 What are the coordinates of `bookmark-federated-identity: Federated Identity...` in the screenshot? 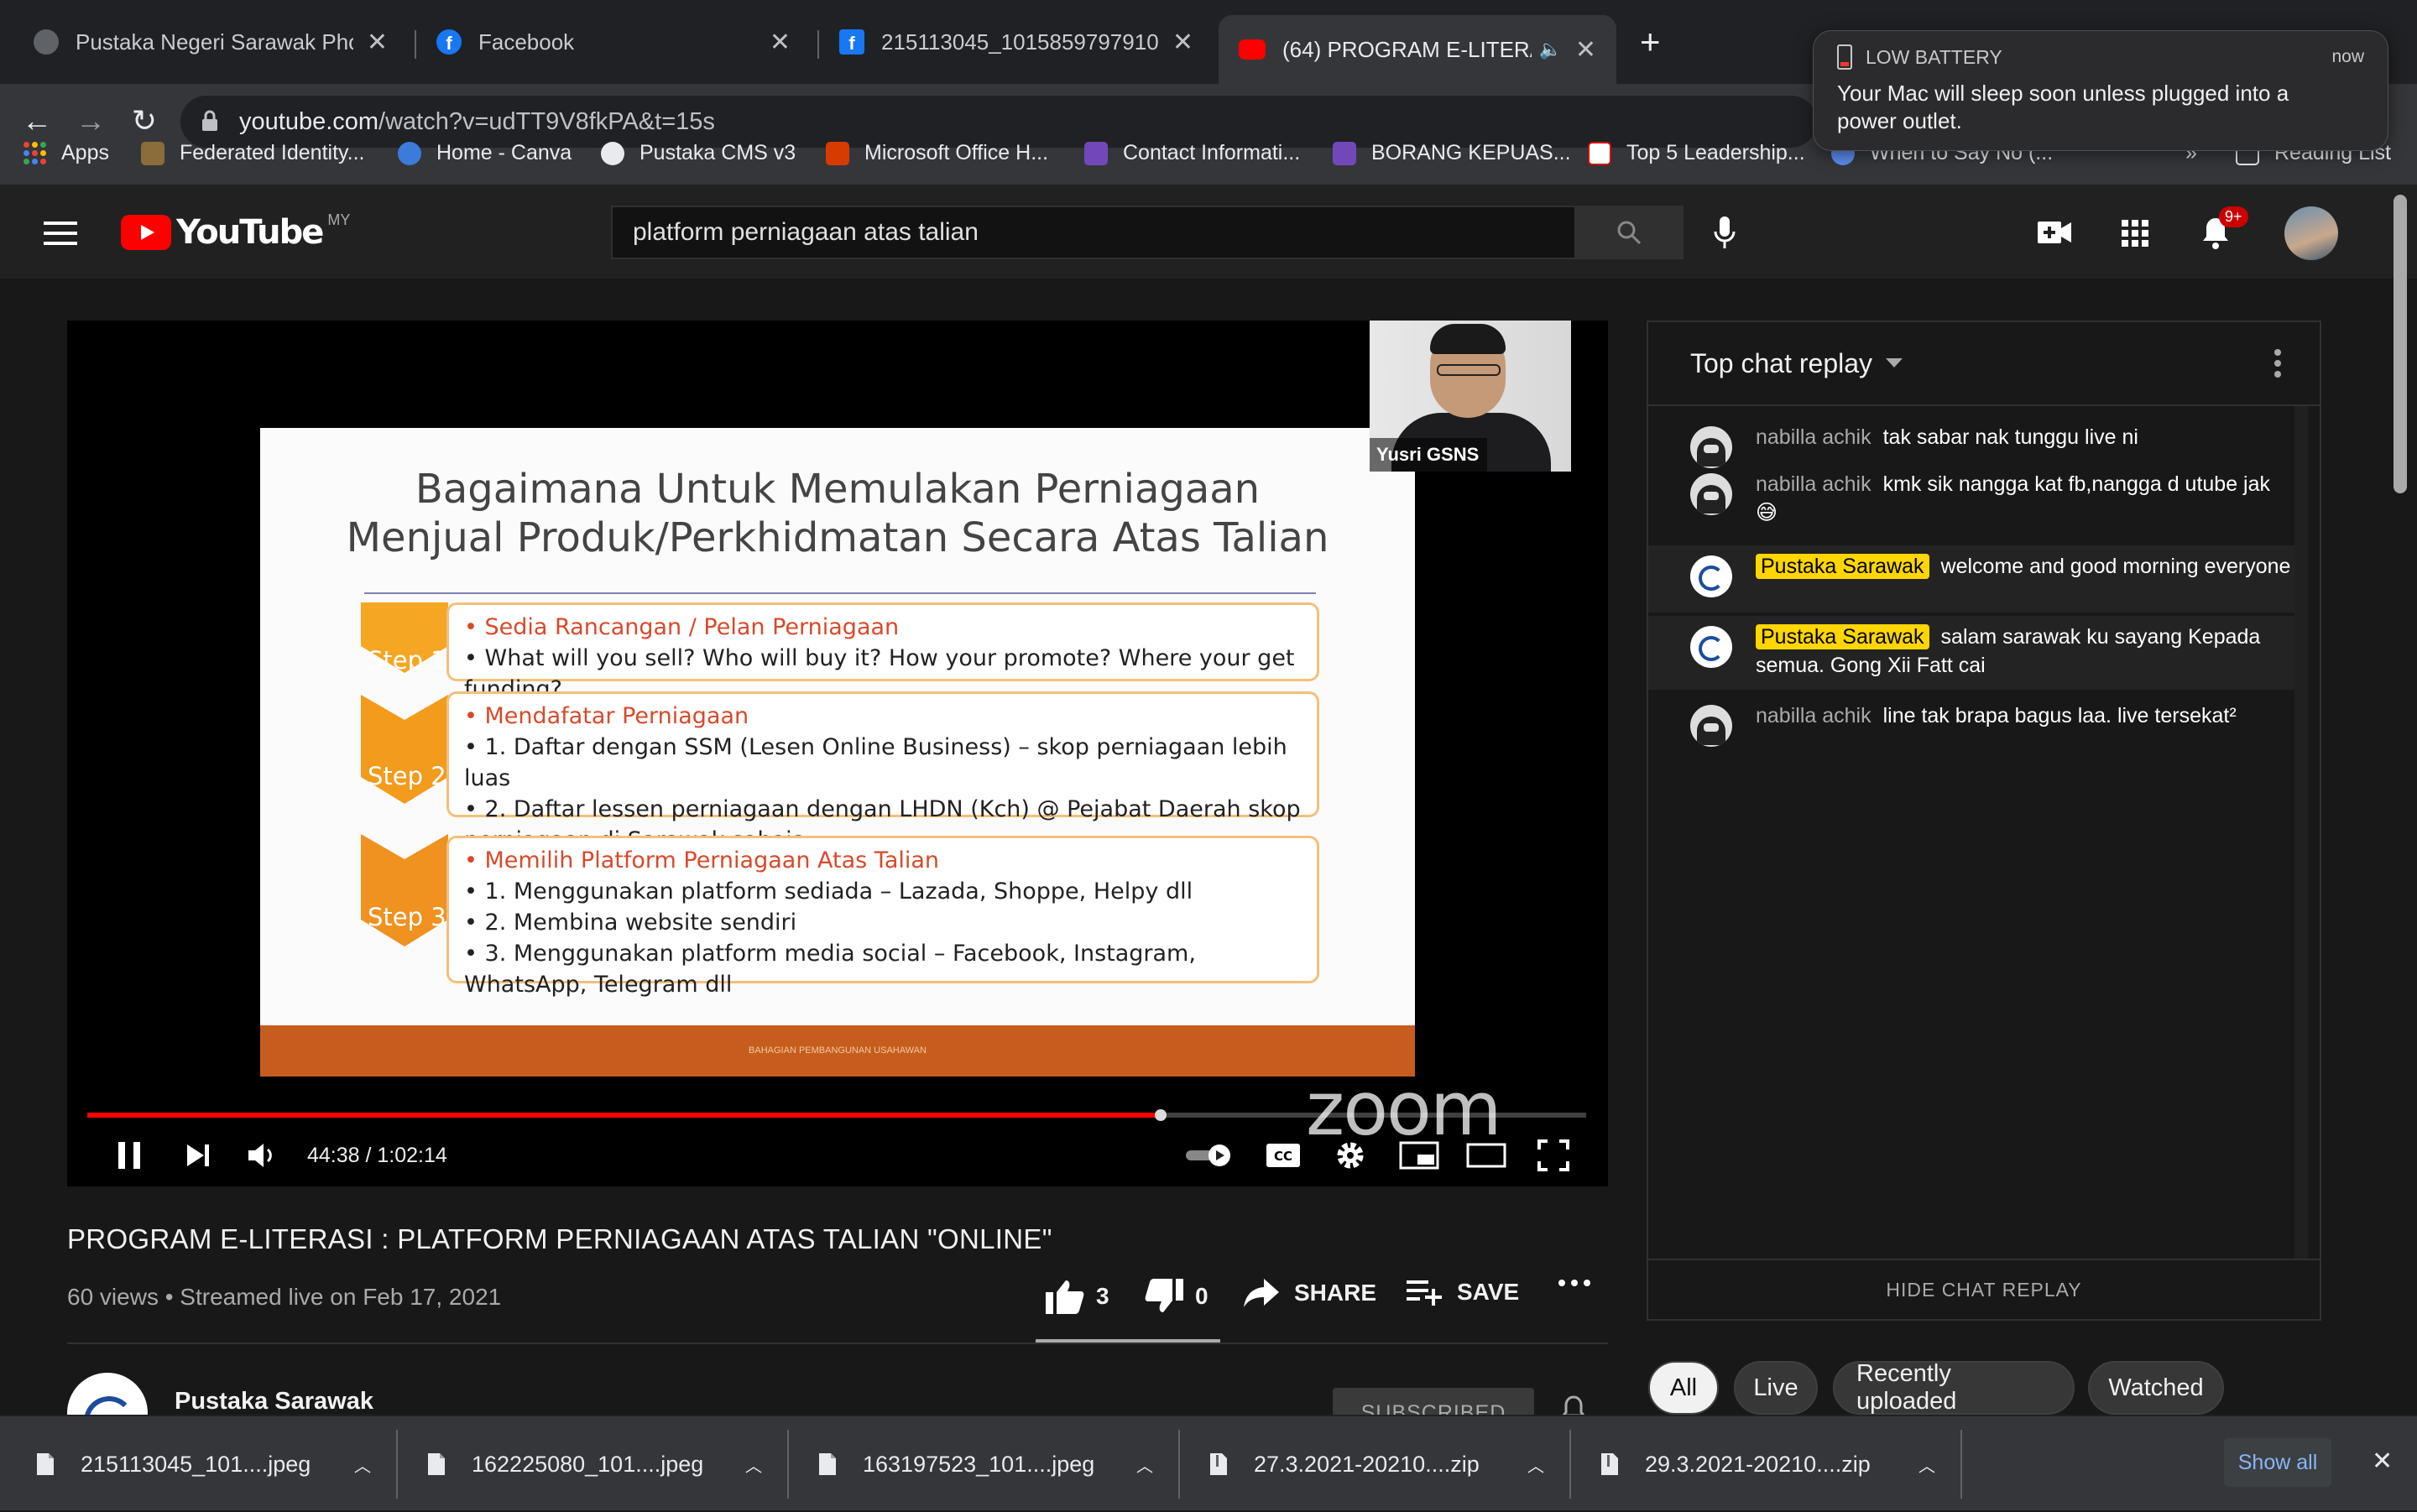 It's located at (253, 153).